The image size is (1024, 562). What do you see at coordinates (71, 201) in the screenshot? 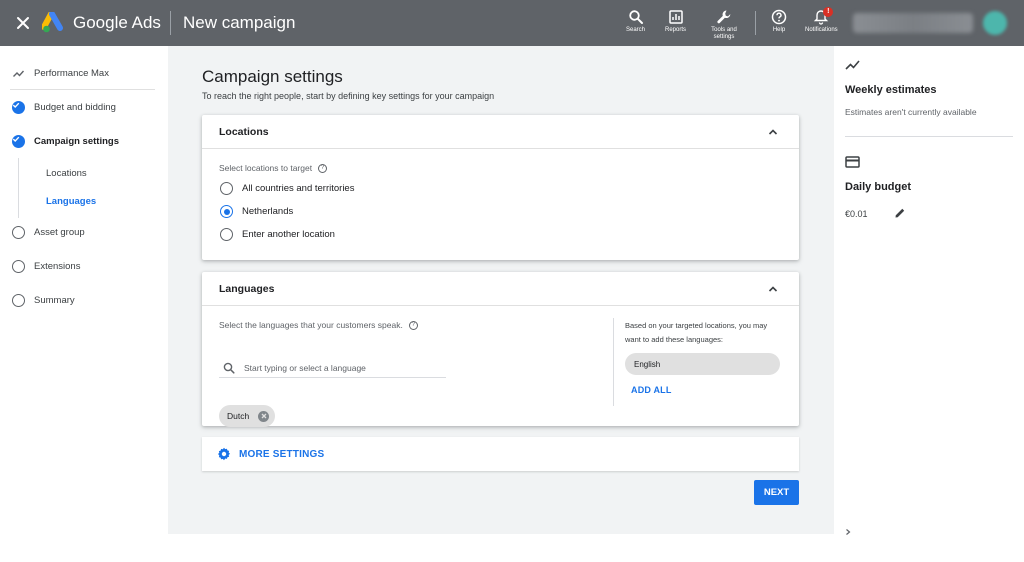
I see `nav-subitem-languages: Languages` at bounding box center [71, 201].